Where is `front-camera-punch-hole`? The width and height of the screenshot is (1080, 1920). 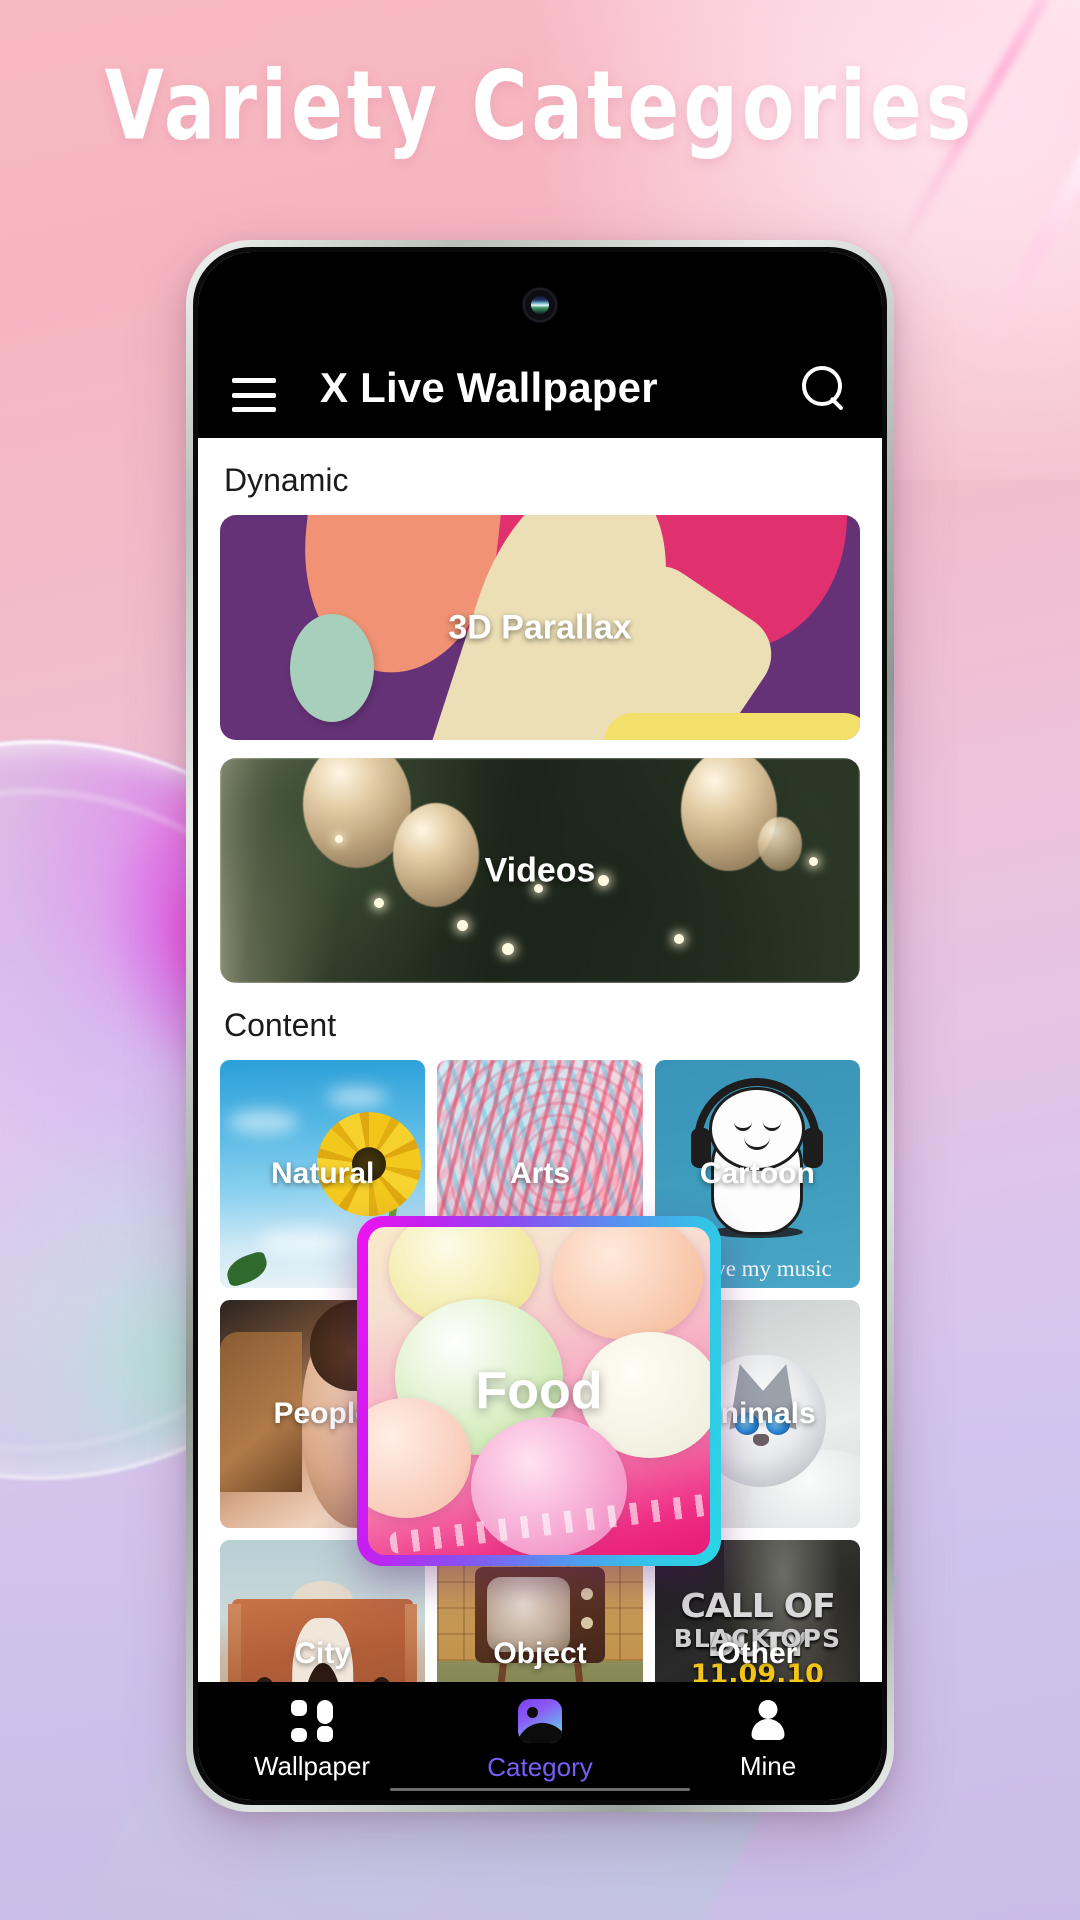 front-camera-punch-hole is located at coordinates (540, 305).